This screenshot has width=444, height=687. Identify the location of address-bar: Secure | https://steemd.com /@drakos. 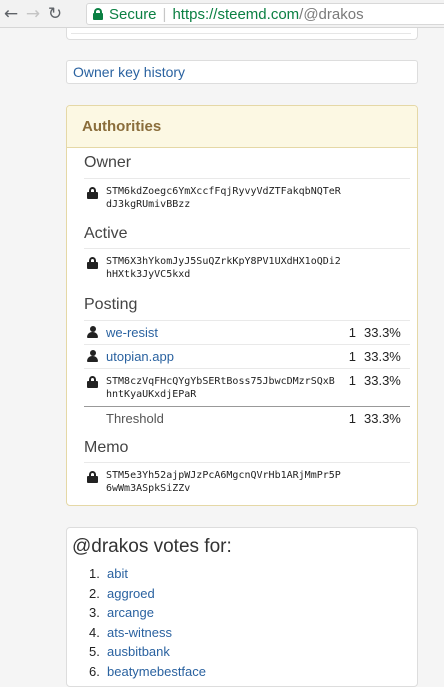
(265, 14).